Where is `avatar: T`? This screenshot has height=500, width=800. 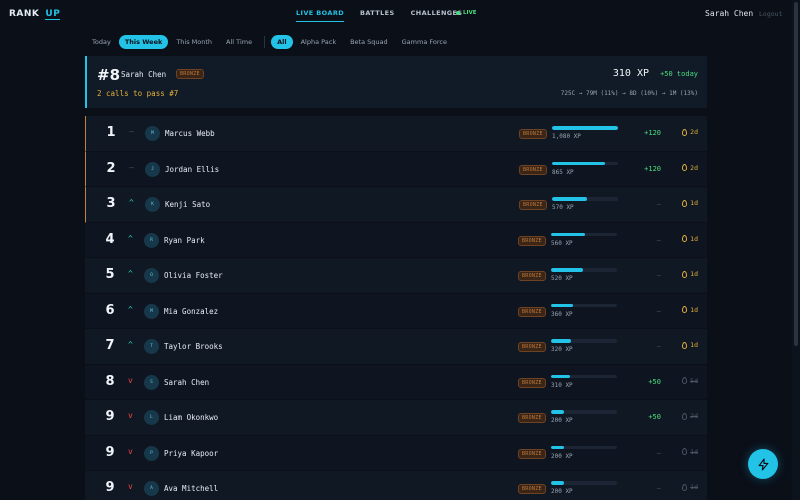 avatar: T is located at coordinates (151, 346).